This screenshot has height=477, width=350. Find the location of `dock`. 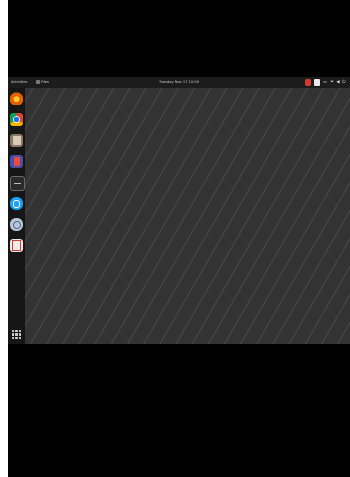

dock is located at coordinates (16, 216).